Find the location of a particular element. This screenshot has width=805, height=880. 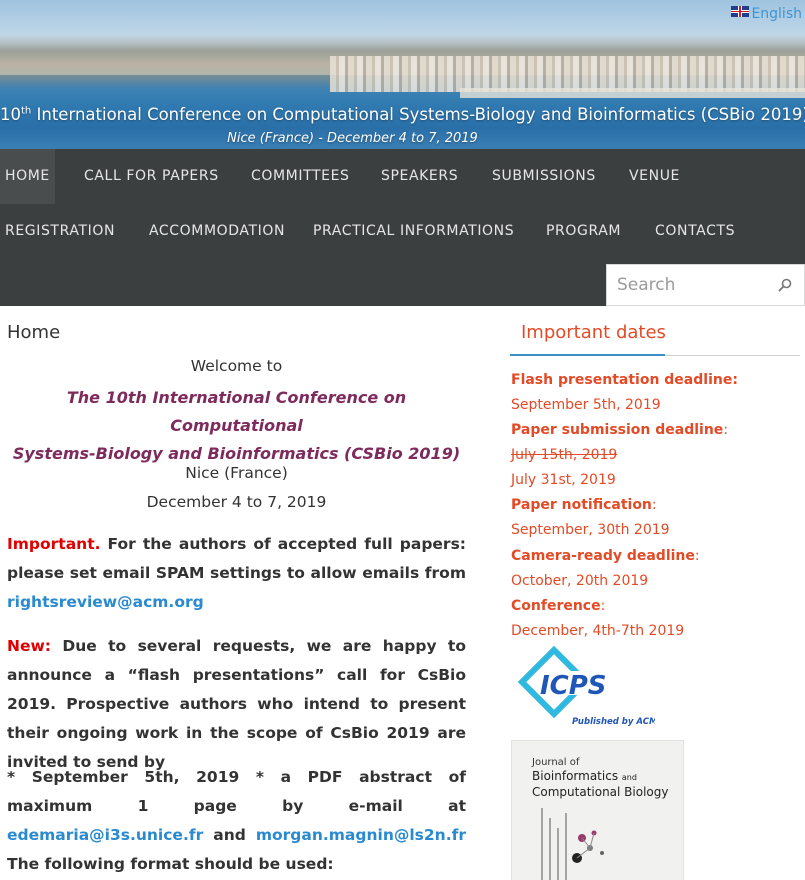

welcome-text: Welcome to is located at coordinates (236, 366).